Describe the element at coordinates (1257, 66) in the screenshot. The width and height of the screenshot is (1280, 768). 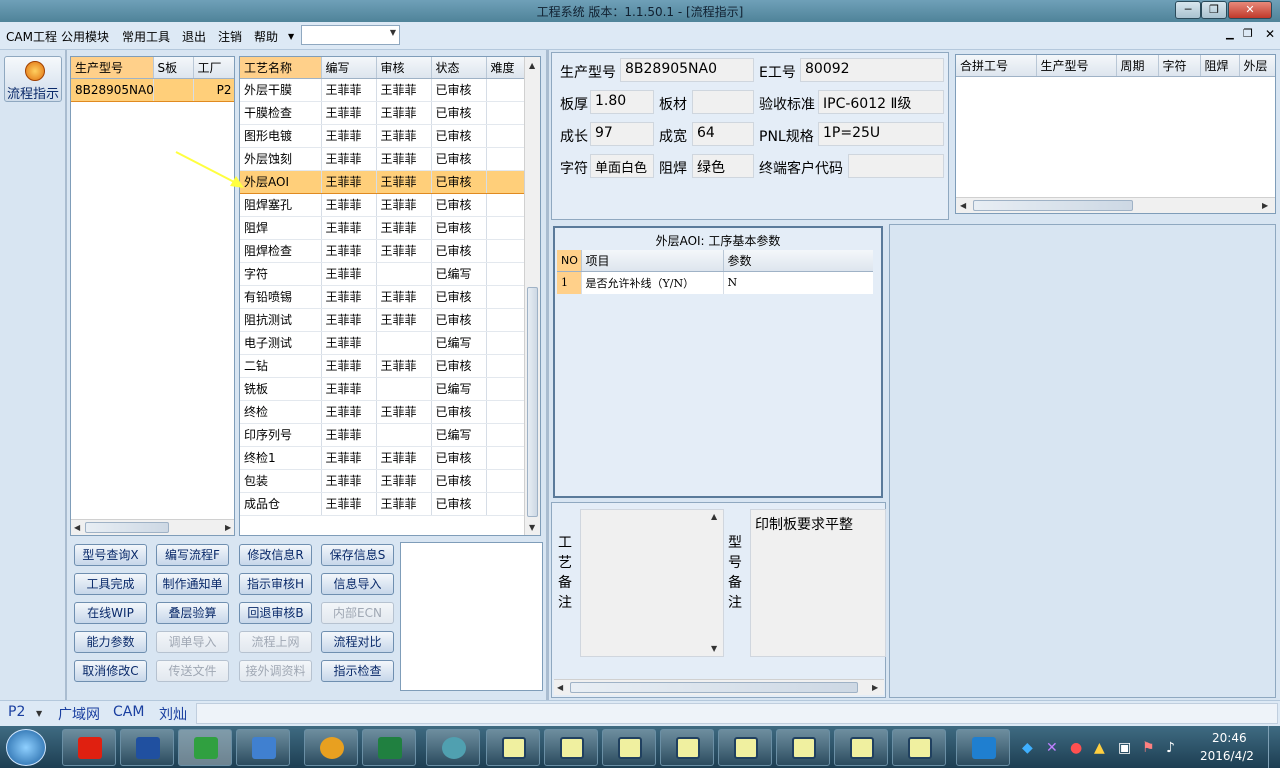
I see `column-header: 外层` at that location.